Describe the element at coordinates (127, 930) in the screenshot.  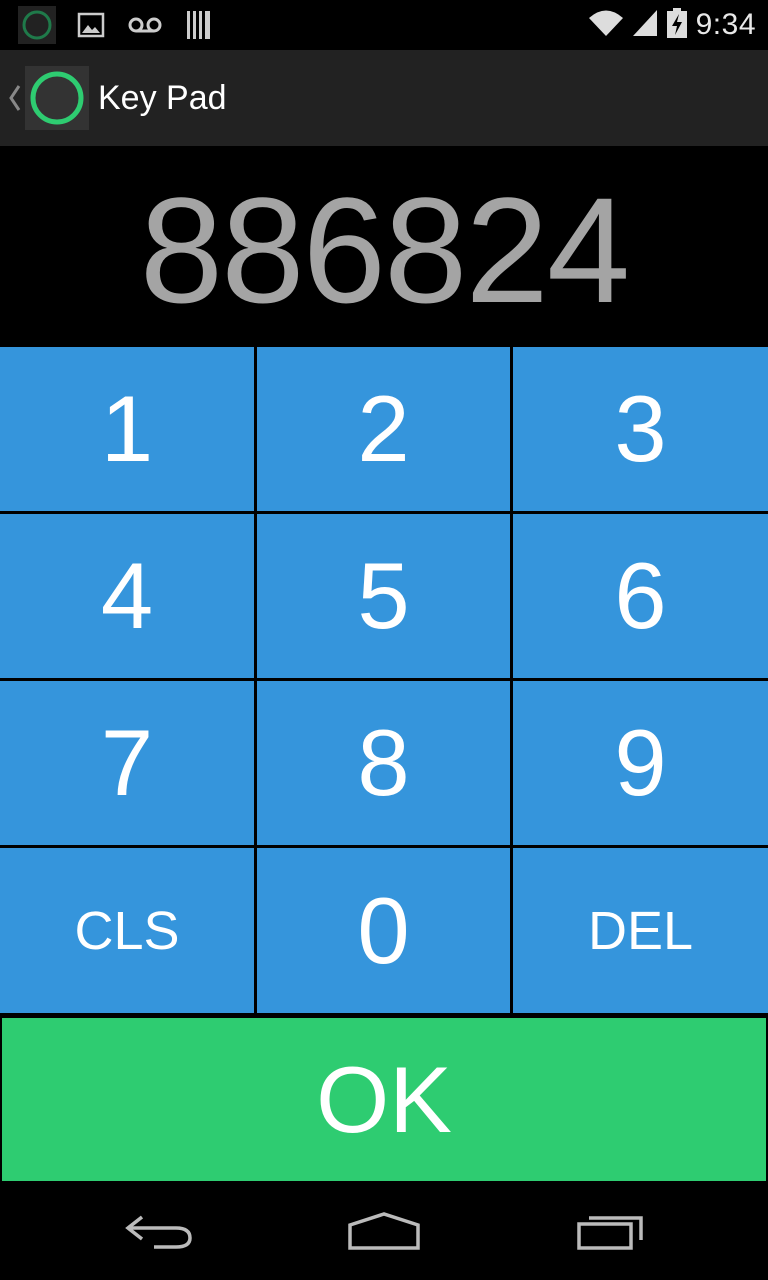
I see `clear-button: CLS` at that location.